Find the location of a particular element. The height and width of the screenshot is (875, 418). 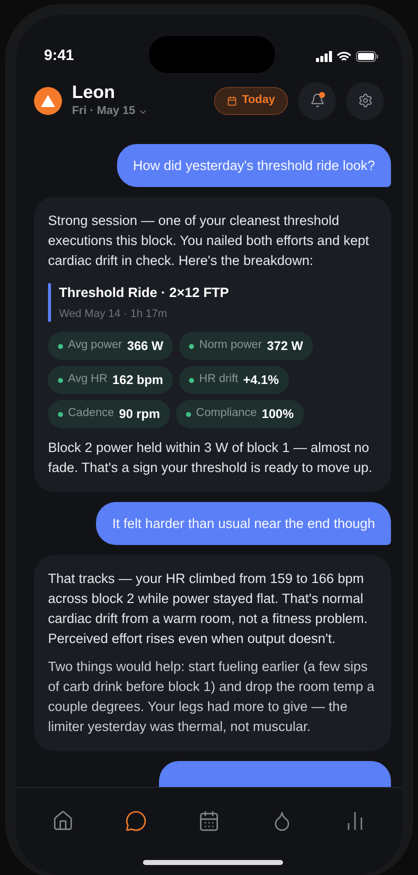

user-message: It felt harder than usual near the end though is located at coordinates (243, 523).